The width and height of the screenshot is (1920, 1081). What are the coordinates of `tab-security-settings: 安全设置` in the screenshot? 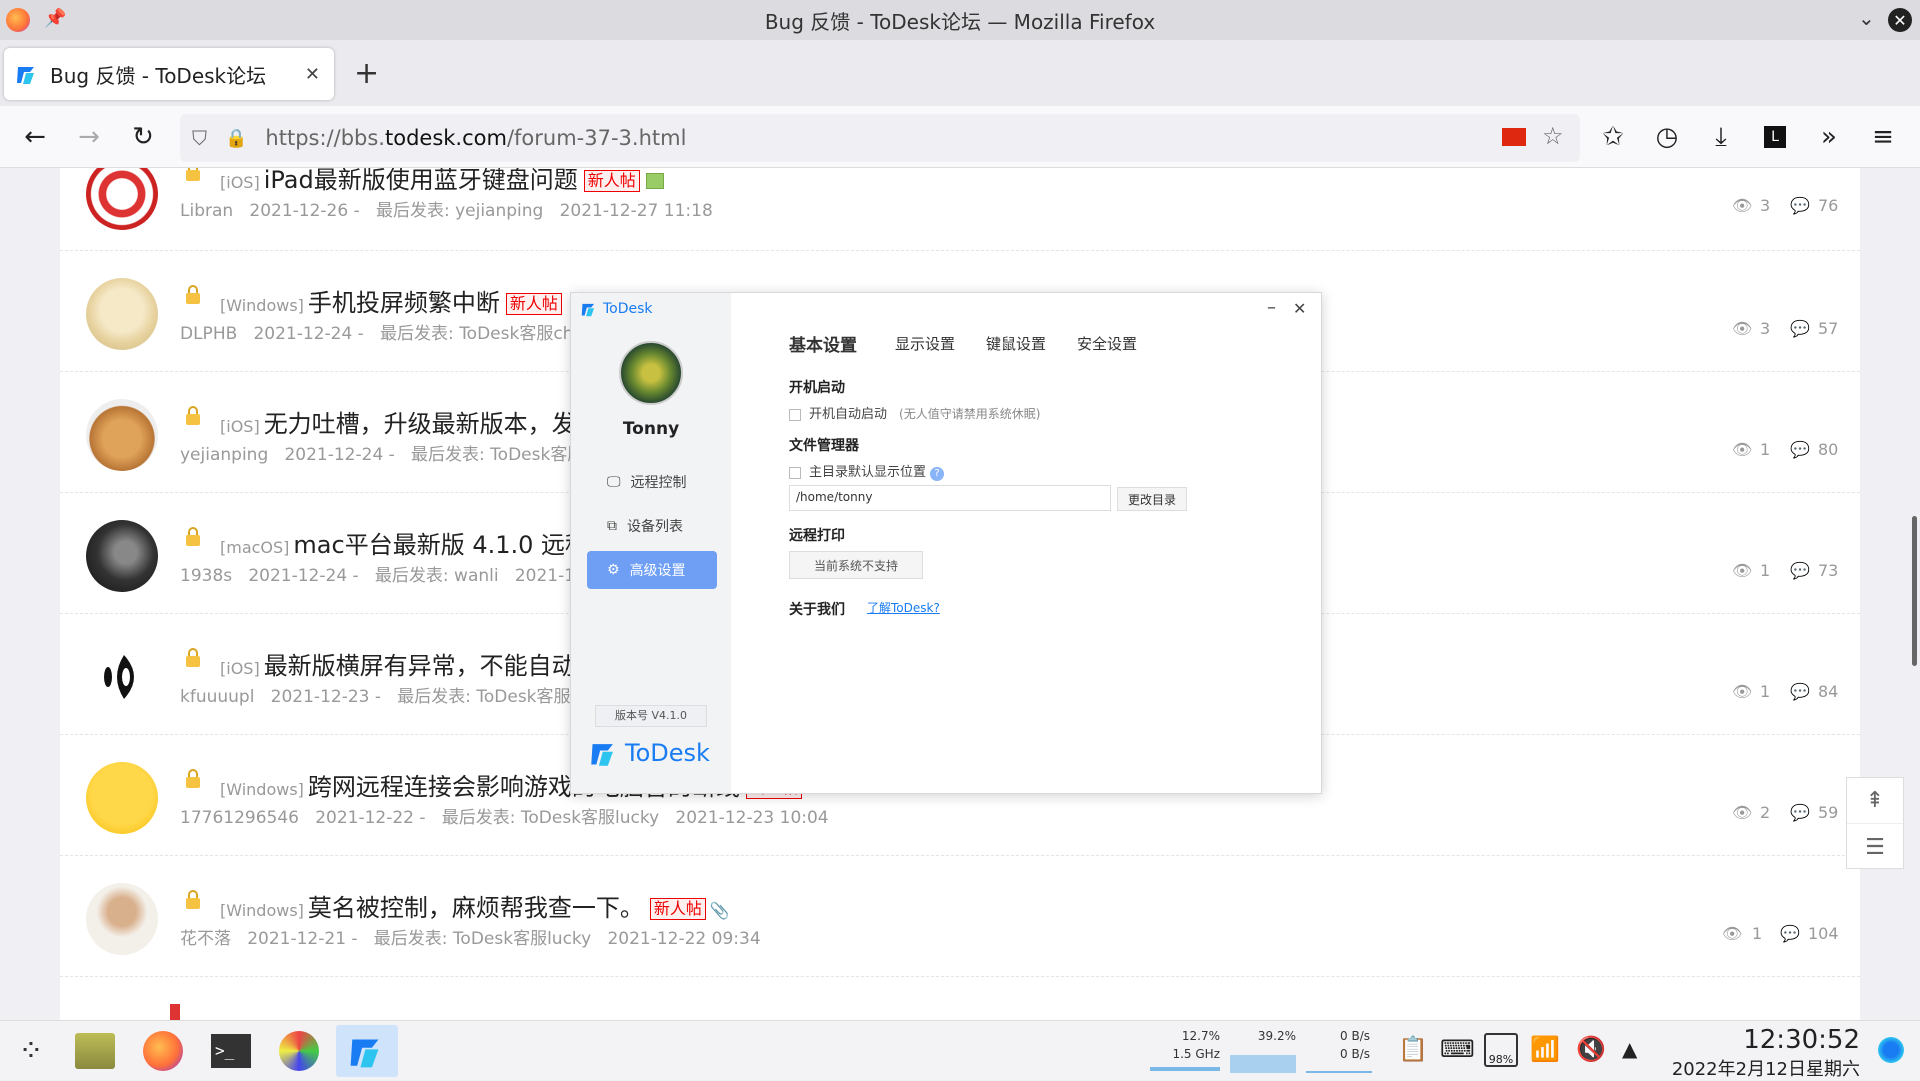 It's located at (1107, 343).